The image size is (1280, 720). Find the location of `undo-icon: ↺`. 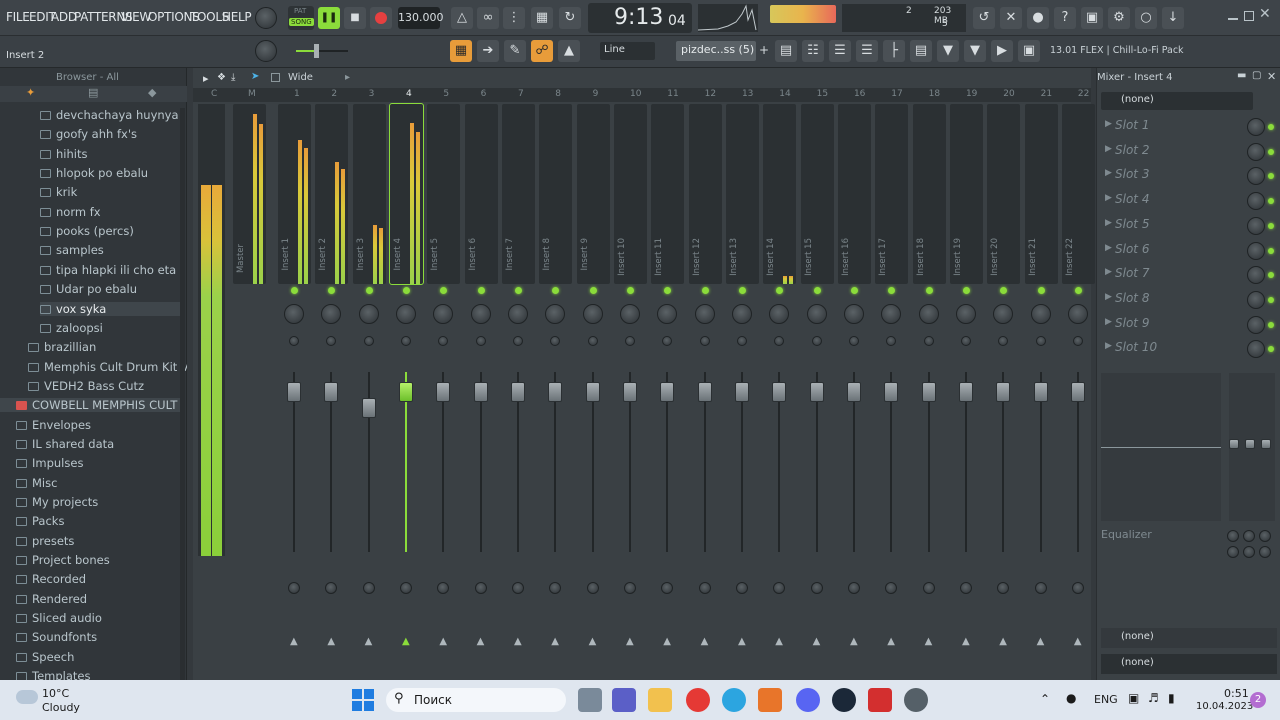

undo-icon: ↺ is located at coordinates (984, 18).